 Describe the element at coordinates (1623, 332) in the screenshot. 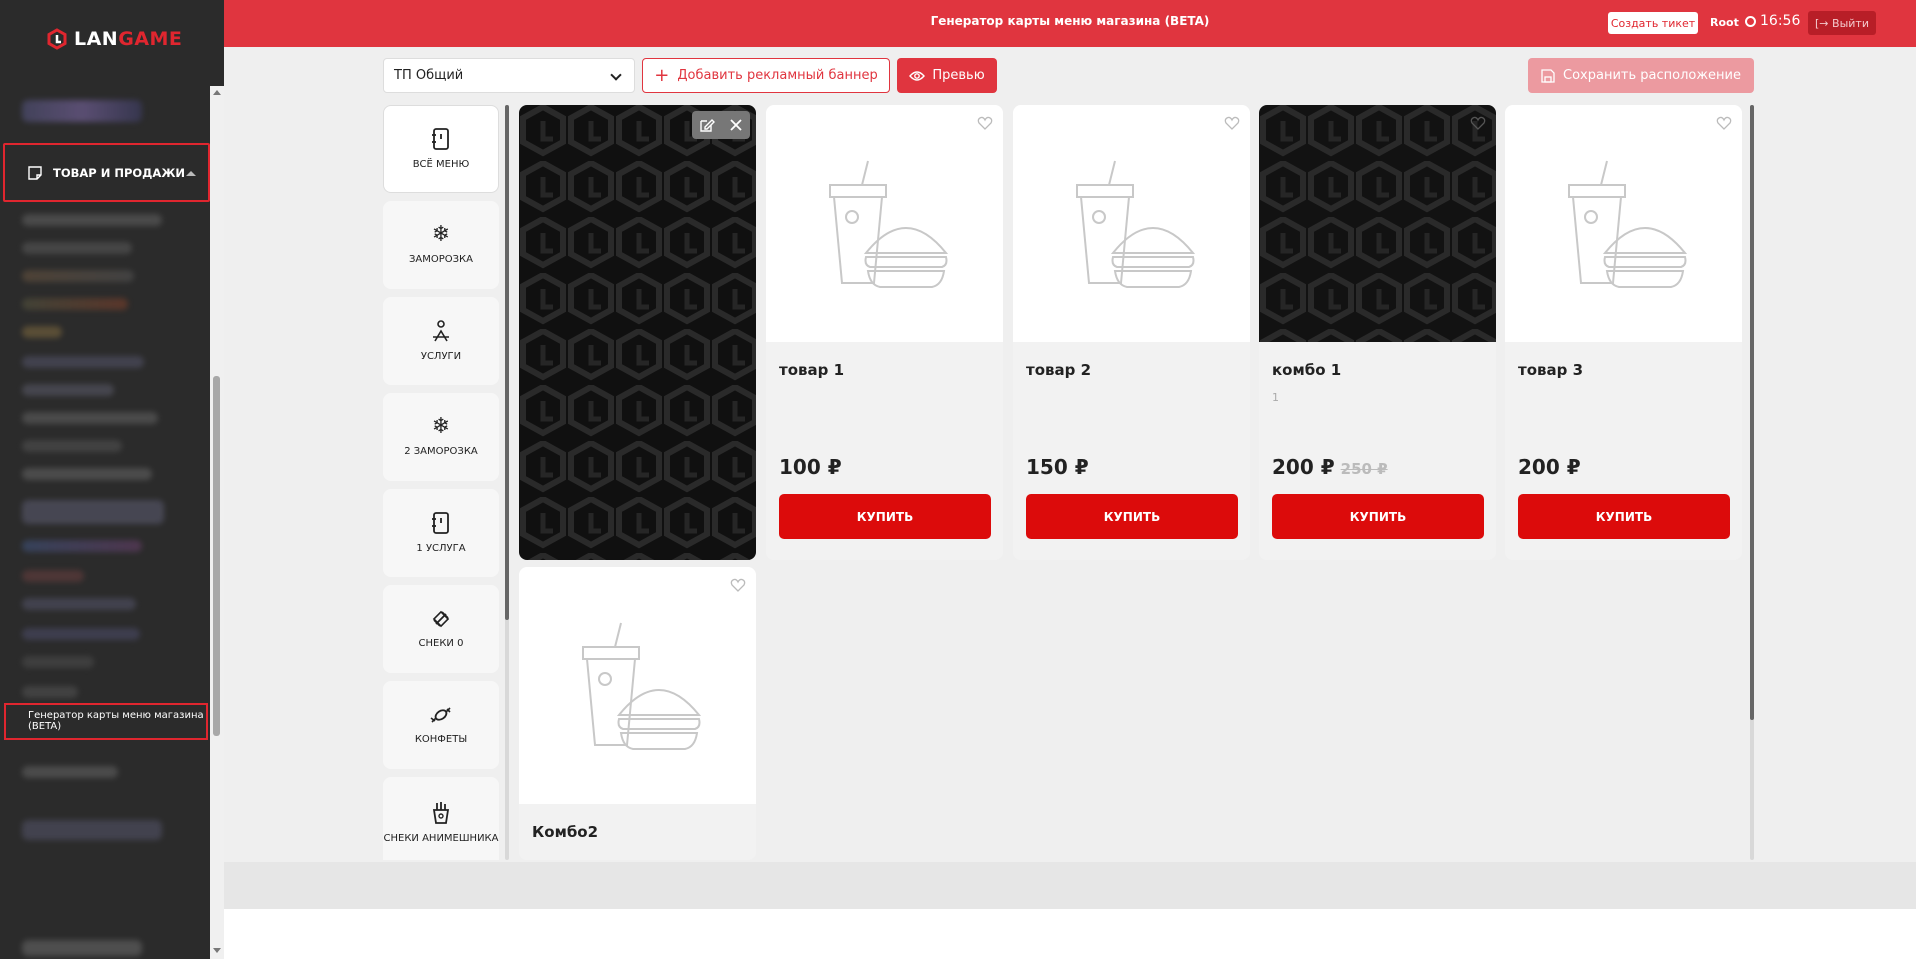

I see `product-card: товар 3 200 ₽ КУПИТЬ` at that location.